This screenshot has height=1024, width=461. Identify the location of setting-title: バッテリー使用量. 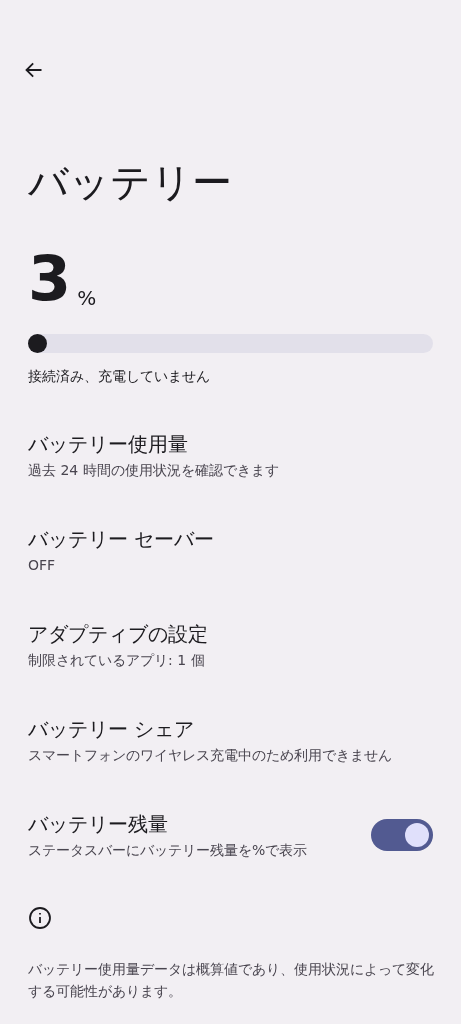
(108, 444).